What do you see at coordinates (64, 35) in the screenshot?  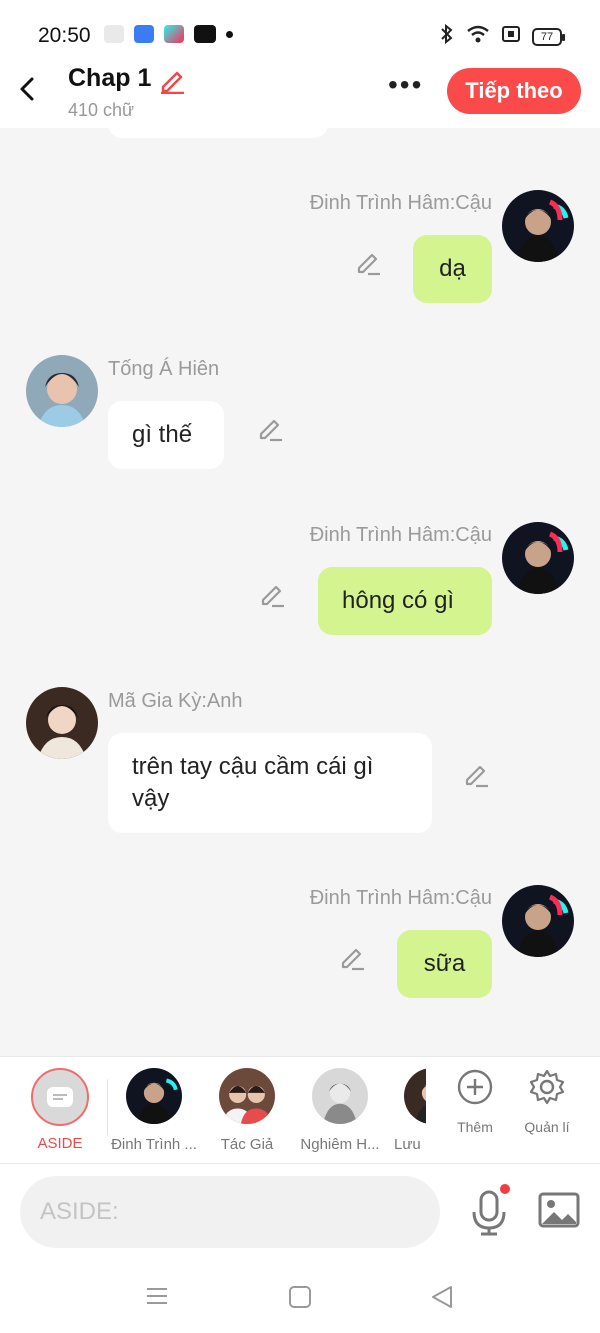 I see `status-time: 20:50` at bounding box center [64, 35].